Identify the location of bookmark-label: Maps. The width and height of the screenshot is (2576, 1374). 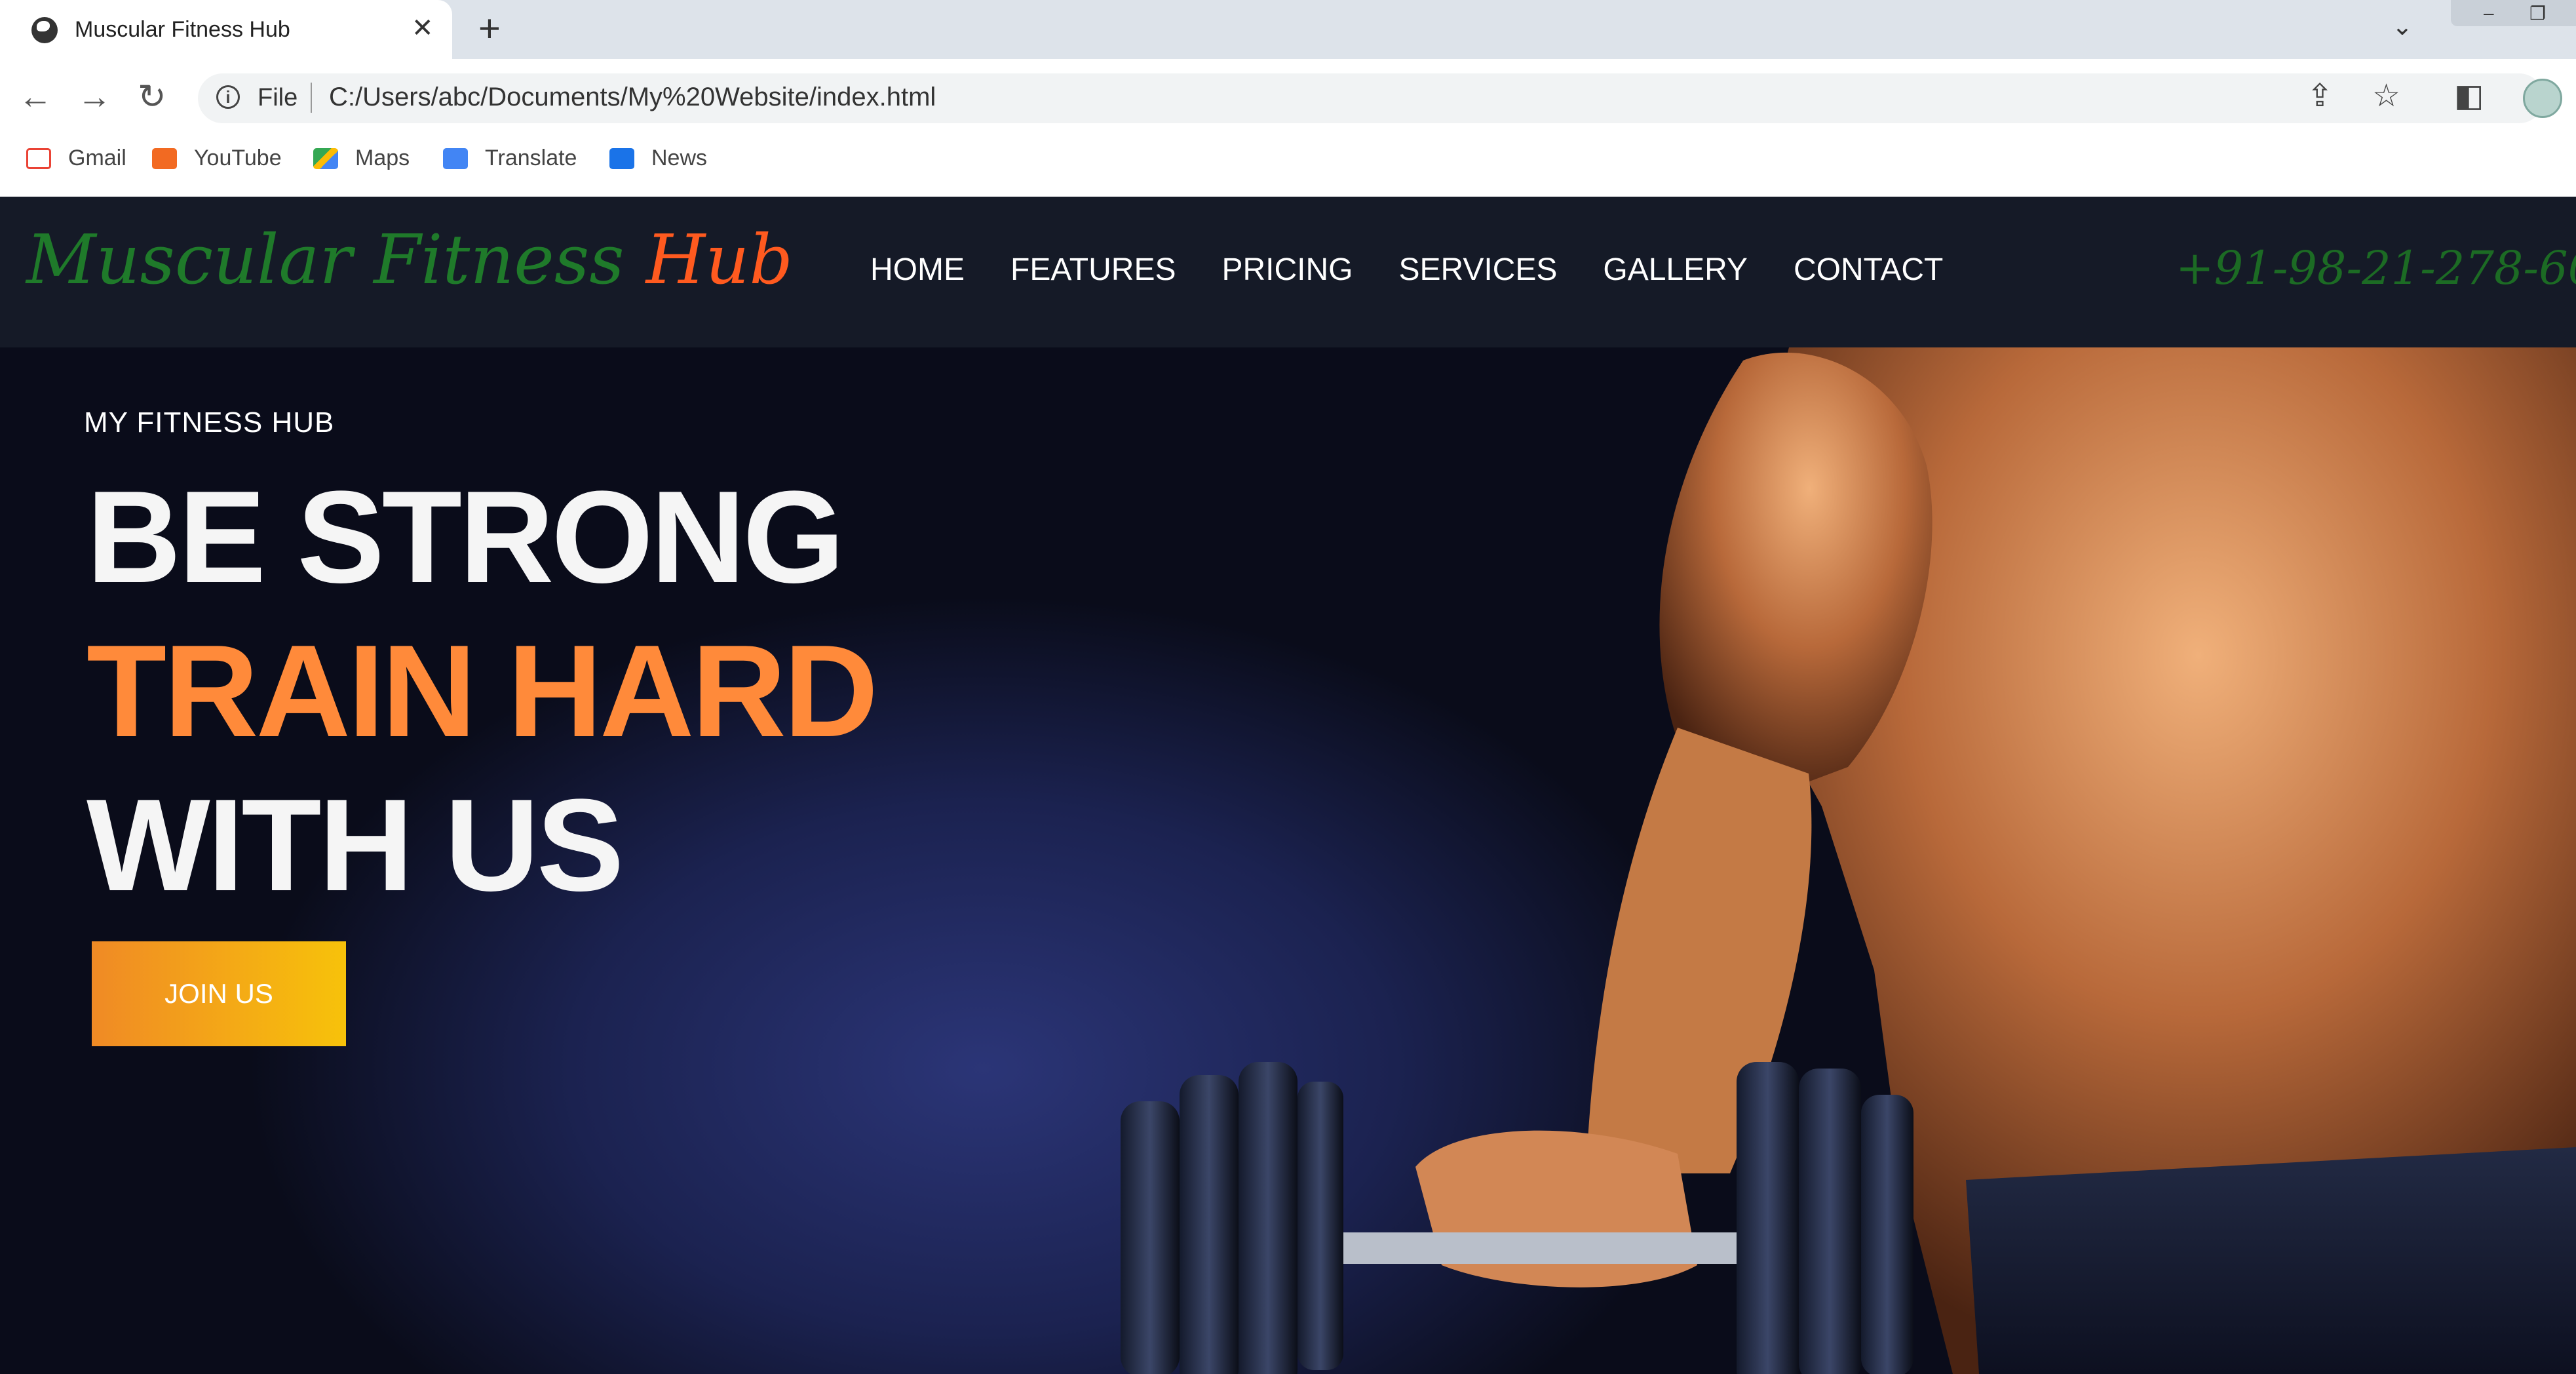
(382, 158).